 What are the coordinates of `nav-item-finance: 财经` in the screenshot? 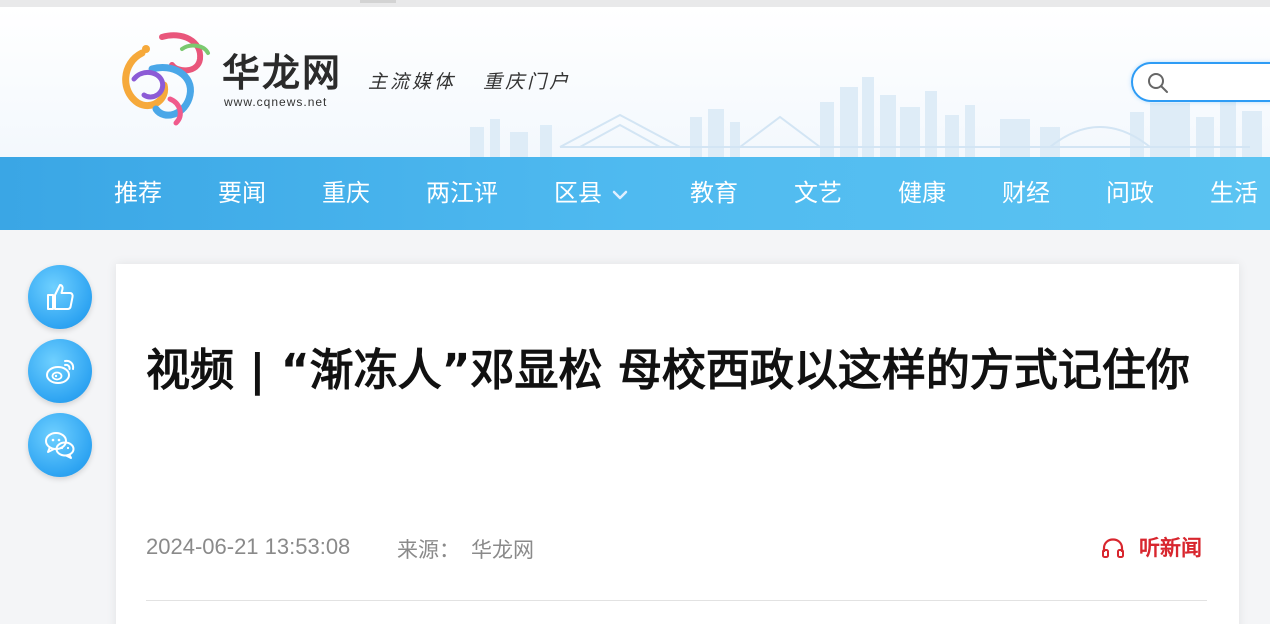 It's located at (1026, 193).